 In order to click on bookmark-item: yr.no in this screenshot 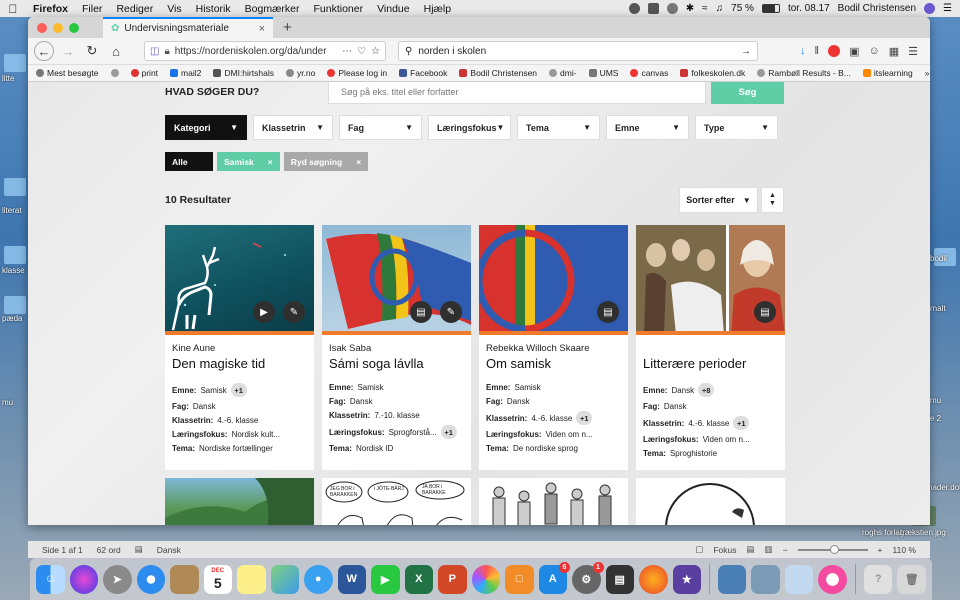, I will do `click(300, 73)`.